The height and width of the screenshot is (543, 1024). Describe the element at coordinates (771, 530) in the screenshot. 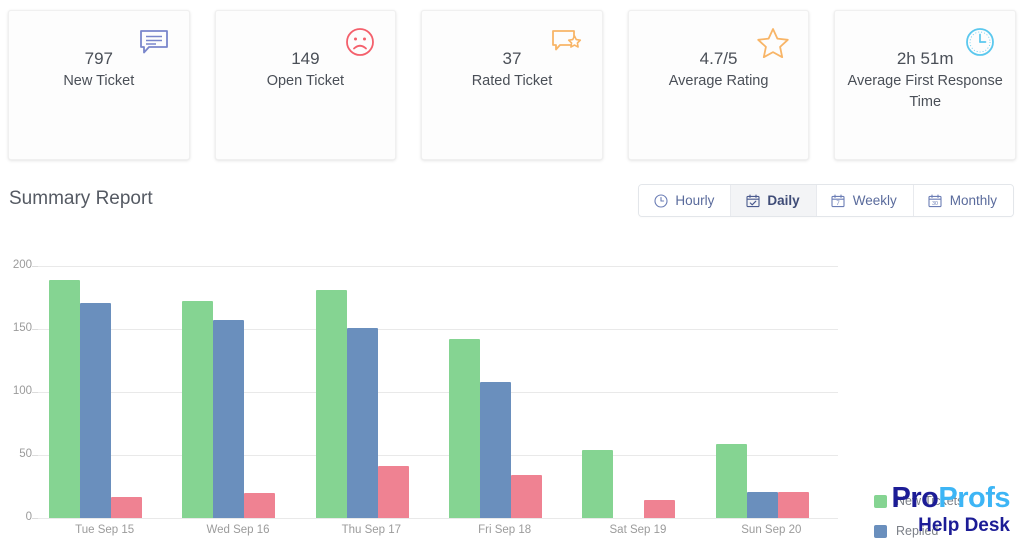

I see `chart-x-label: Sun Sep 20` at that location.